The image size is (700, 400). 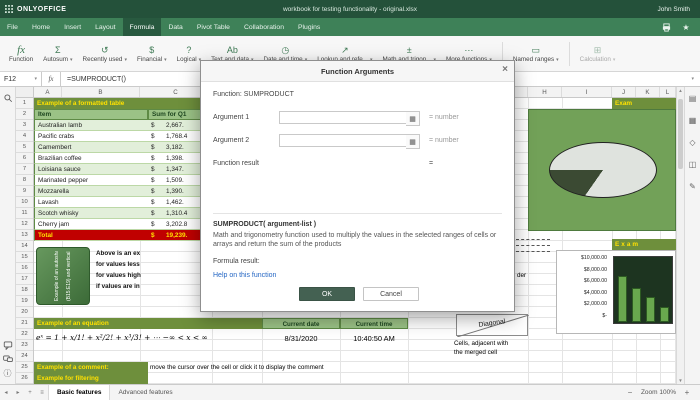 What do you see at coordinates (505, 70) in the screenshot?
I see `close-icon: ×` at bounding box center [505, 70].